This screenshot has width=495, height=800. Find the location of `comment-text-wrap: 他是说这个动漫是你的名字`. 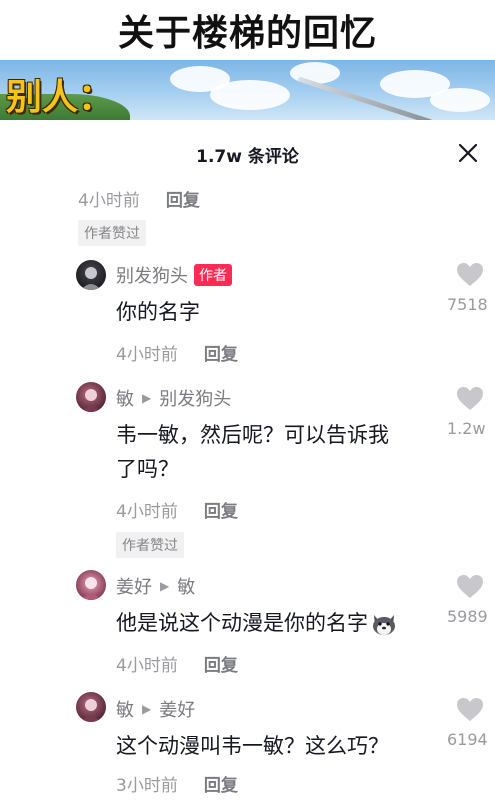

comment-text-wrap: 他是说这个动漫是你的名字 is located at coordinates (257, 623).